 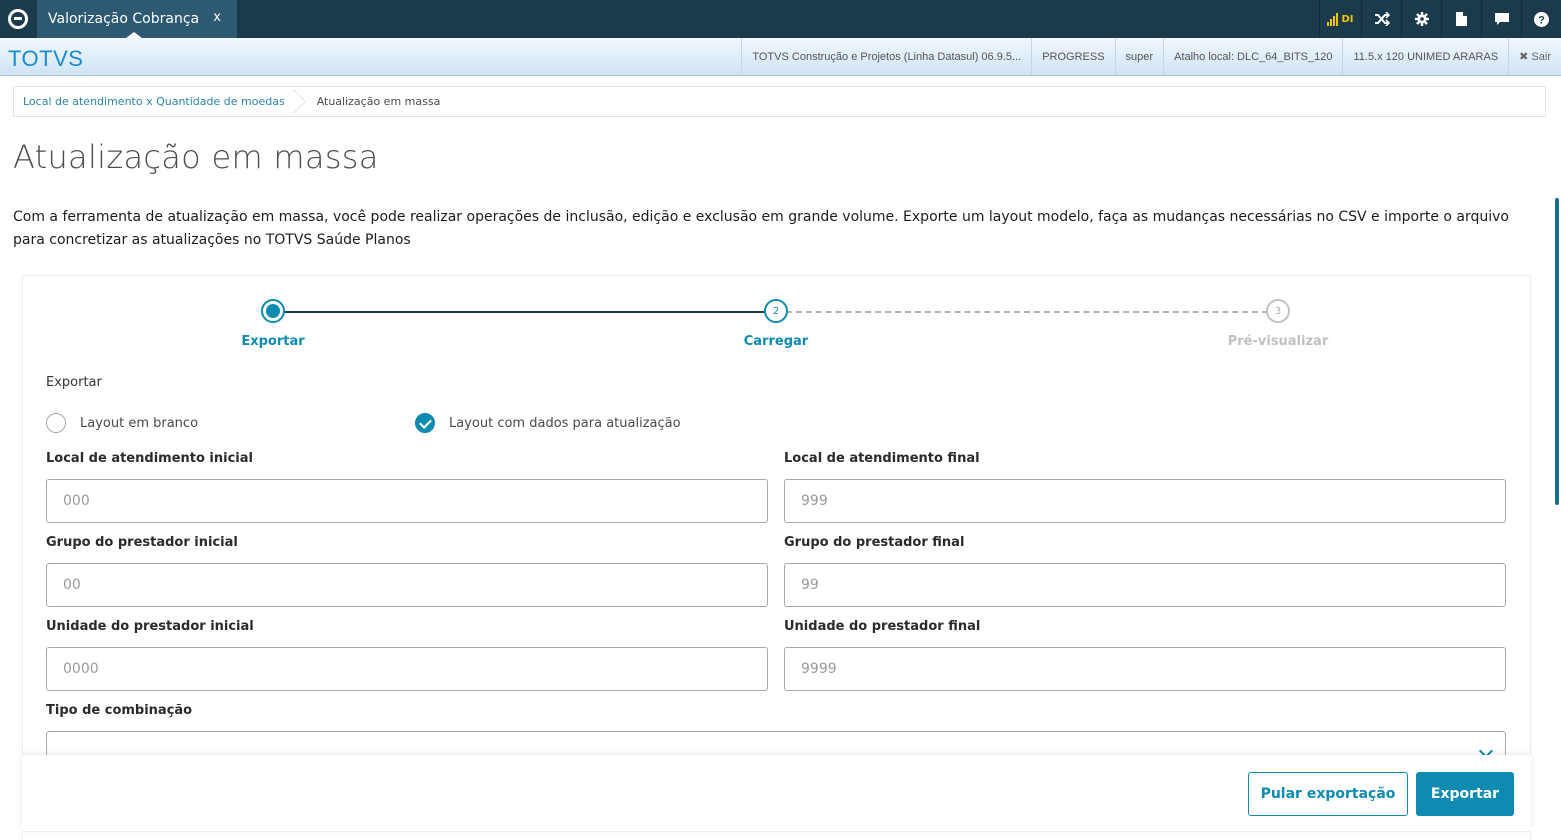 I want to click on shortcut-info: Atalho local: DLC_64_BITS_120, so click(x=1252, y=56).